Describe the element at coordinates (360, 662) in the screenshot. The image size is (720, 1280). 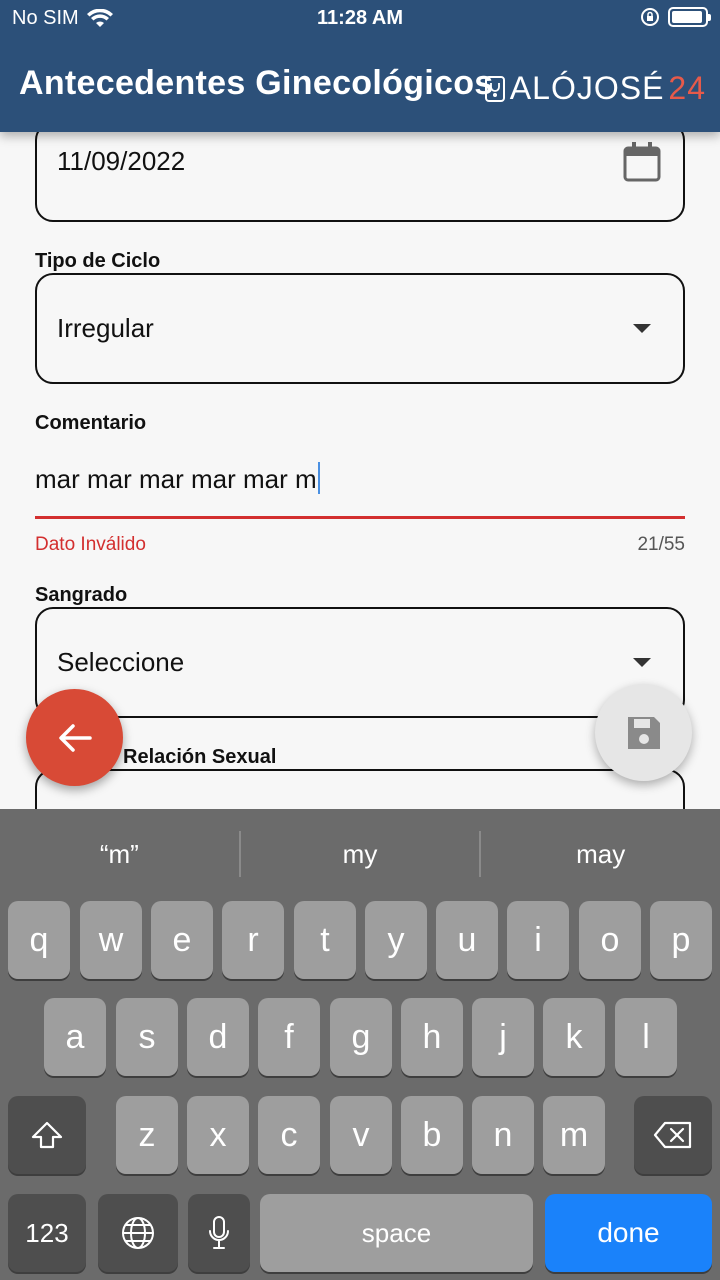
I see `bleeding-select: Seleccione` at that location.